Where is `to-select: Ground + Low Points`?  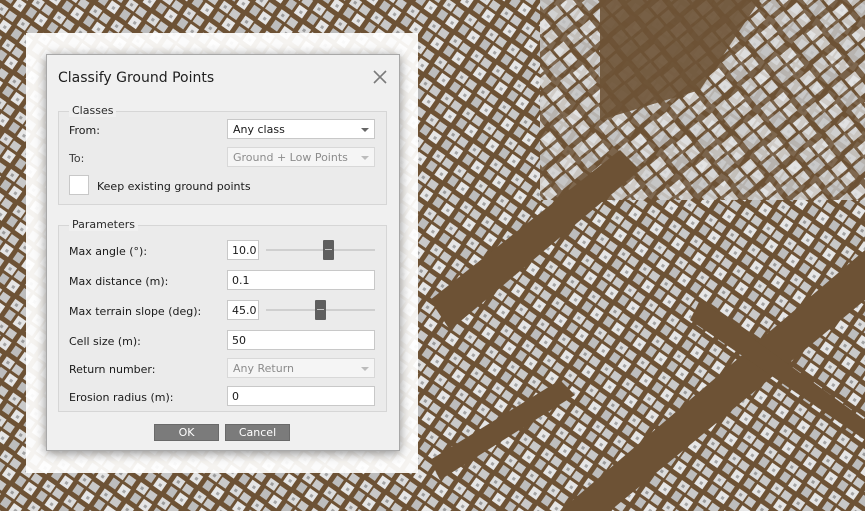
to-select: Ground + Low Points is located at coordinates (301, 157).